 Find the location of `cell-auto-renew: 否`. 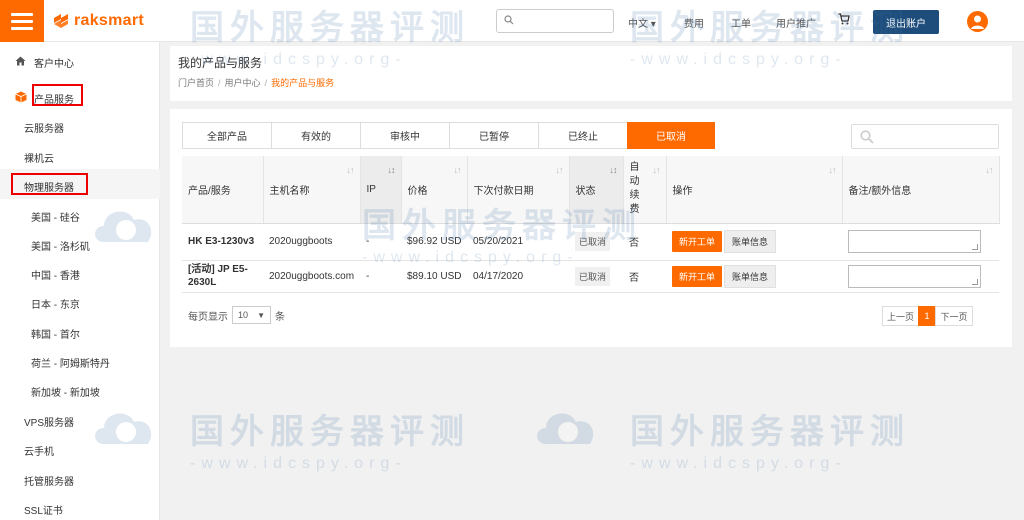

cell-auto-renew: 否 is located at coordinates (644, 276).